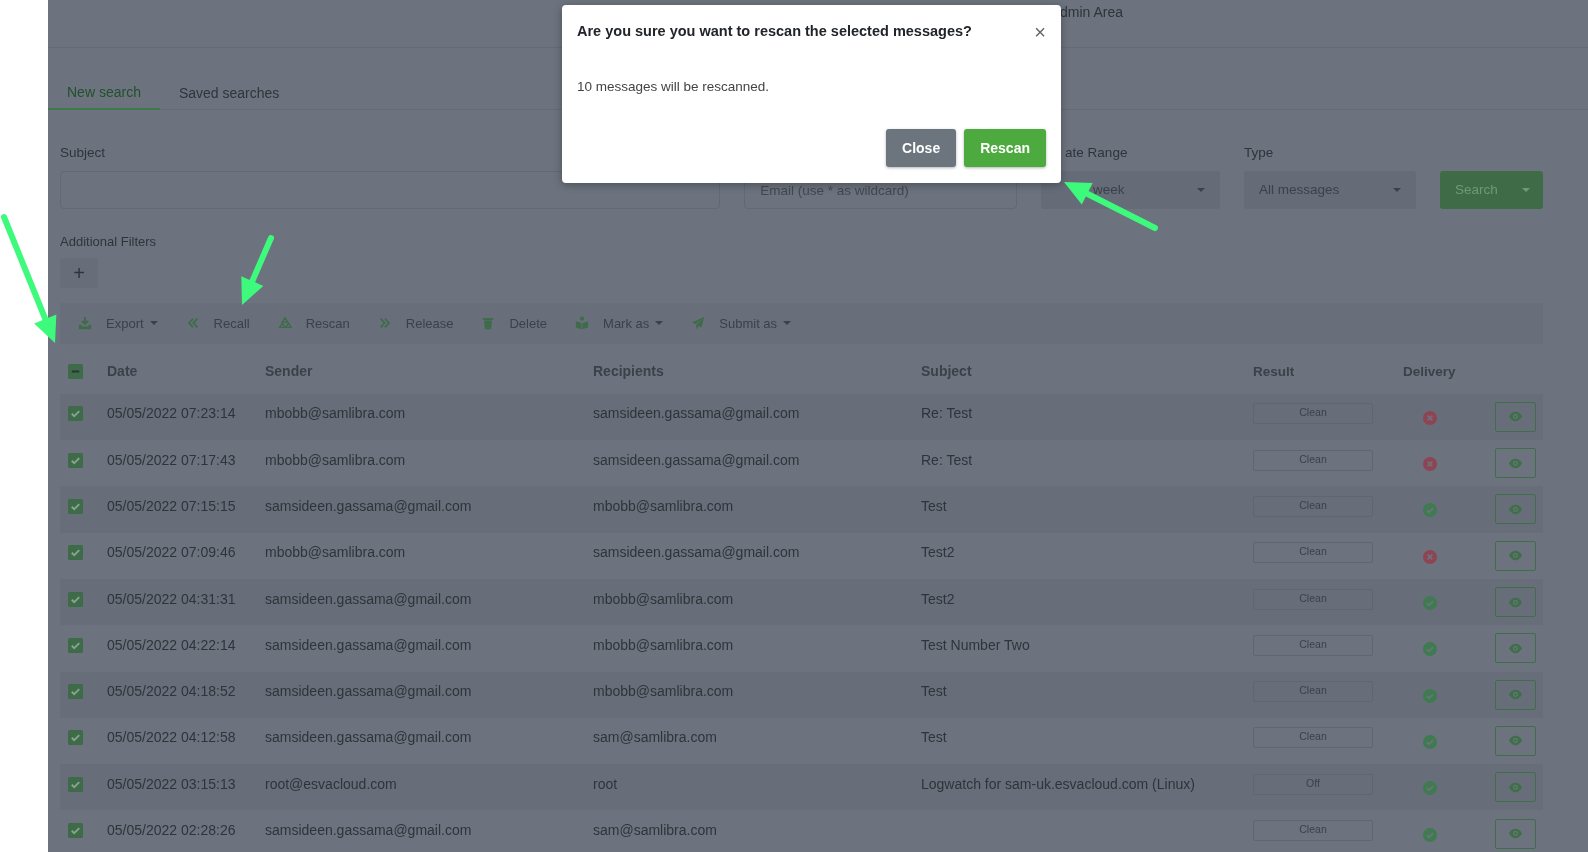 Image resolution: width=1588 pixels, height=852 pixels. Describe the element at coordinates (109, 242) in the screenshot. I see `section-label: Additional Filters` at that location.